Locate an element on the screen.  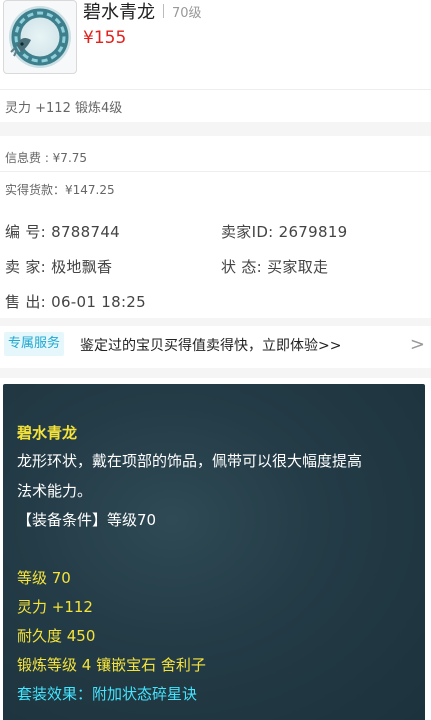
chevron-right-icon: > is located at coordinates (417, 344).